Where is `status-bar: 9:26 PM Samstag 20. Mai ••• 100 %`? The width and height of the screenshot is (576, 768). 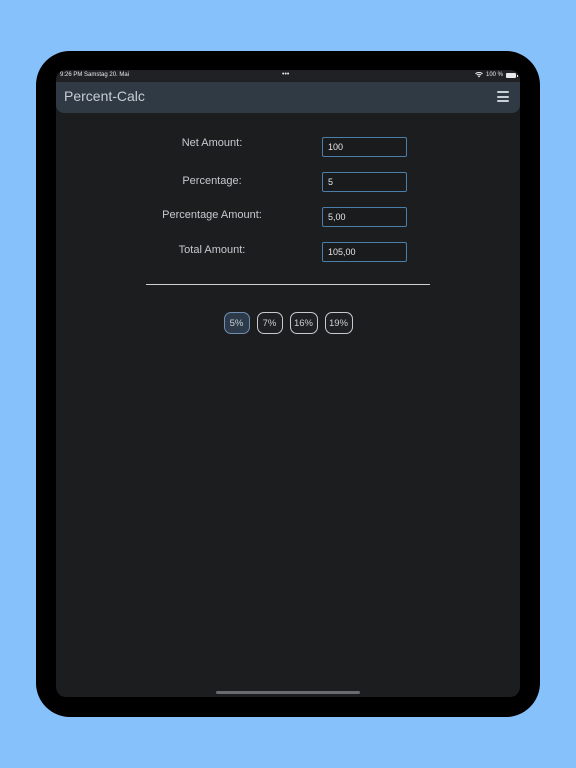
status-bar: 9:26 PM Samstag 20. Mai ••• 100 % is located at coordinates (288, 76).